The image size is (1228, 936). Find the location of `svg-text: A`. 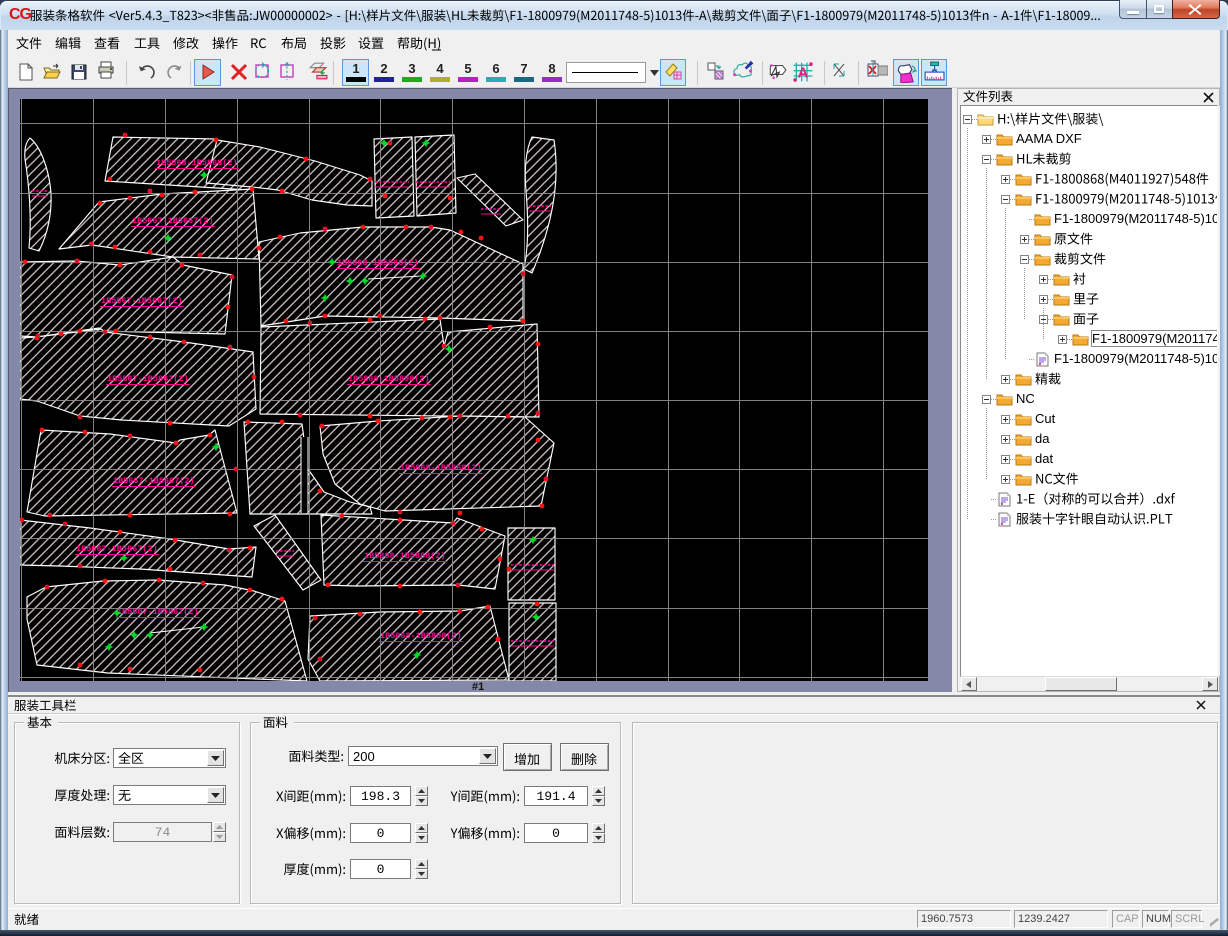

svg-text: A is located at coordinates (803, 73).